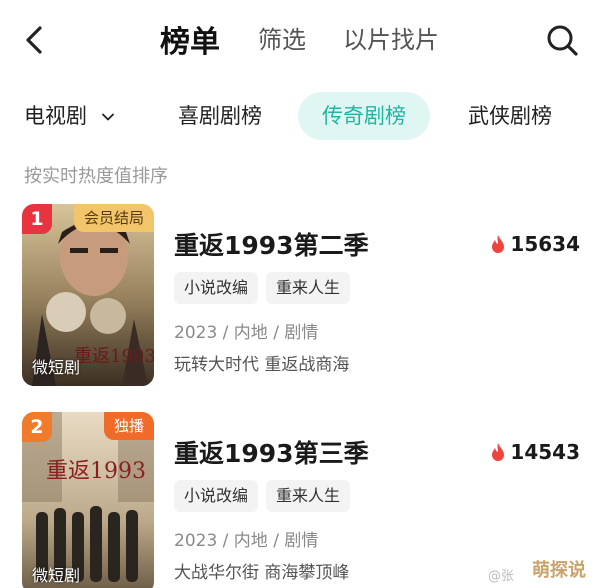 The height and width of the screenshot is (588, 594). Describe the element at coordinates (262, 573) in the screenshot. I see `item-description: 大战华尔街 商海攀顶峰` at that location.